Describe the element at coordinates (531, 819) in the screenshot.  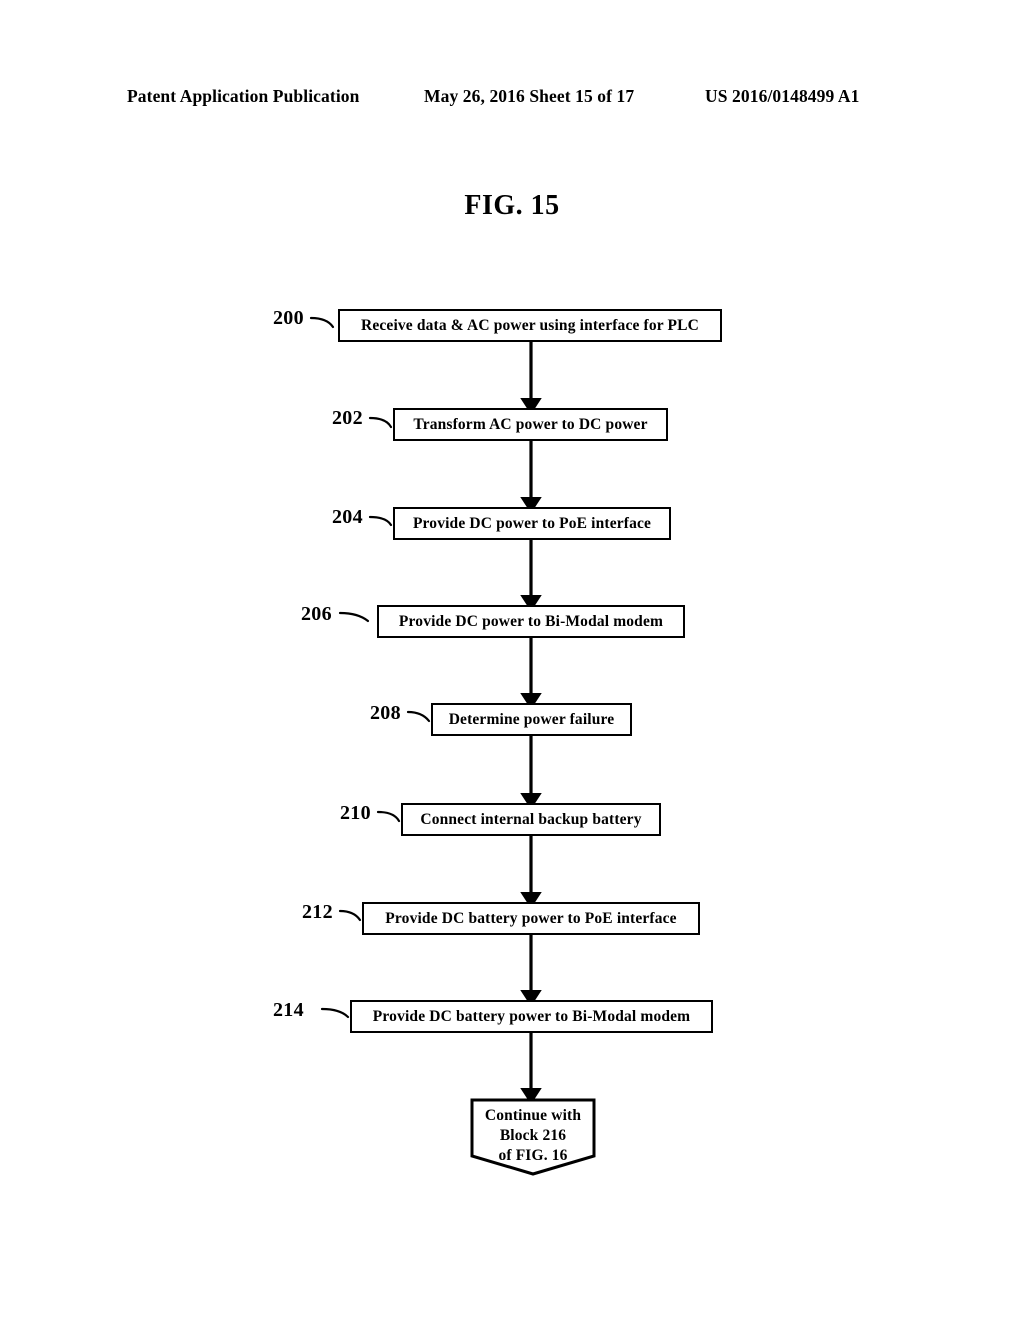
I see `flow-node-210: Connect internal backup battery` at that location.